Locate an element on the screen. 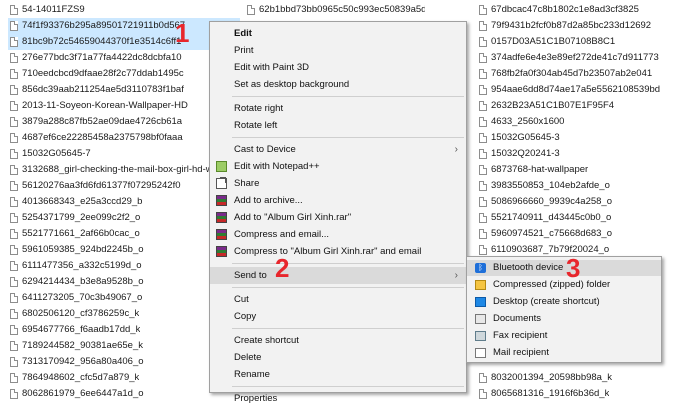  file-item: 6873768-hat-wallpaper is located at coordinates (587, 170).